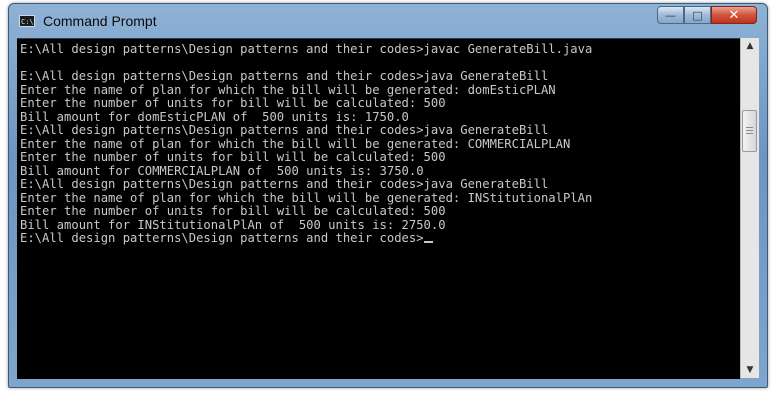 The width and height of the screenshot is (775, 400). I want to click on maximize-button: □, so click(697, 15).